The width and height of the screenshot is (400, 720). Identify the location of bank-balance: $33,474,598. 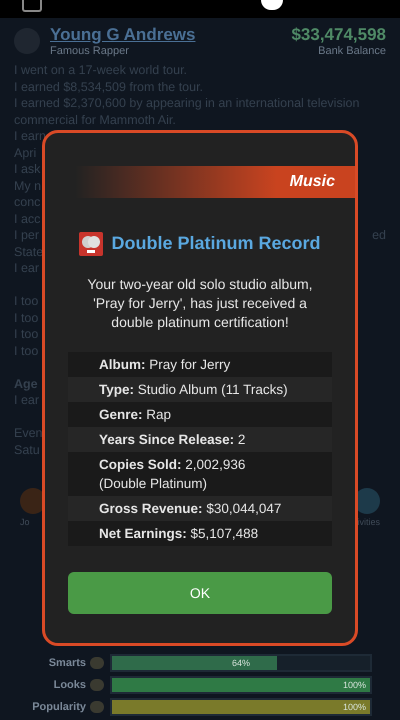
(338, 34).